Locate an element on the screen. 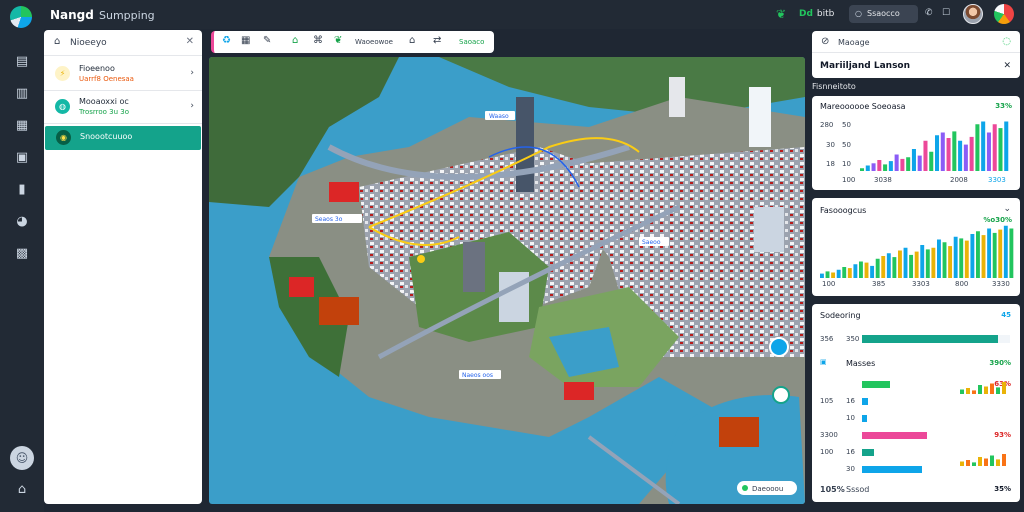 The image size is (1024, 512). compass-icon: ⊘ is located at coordinates (825, 41).